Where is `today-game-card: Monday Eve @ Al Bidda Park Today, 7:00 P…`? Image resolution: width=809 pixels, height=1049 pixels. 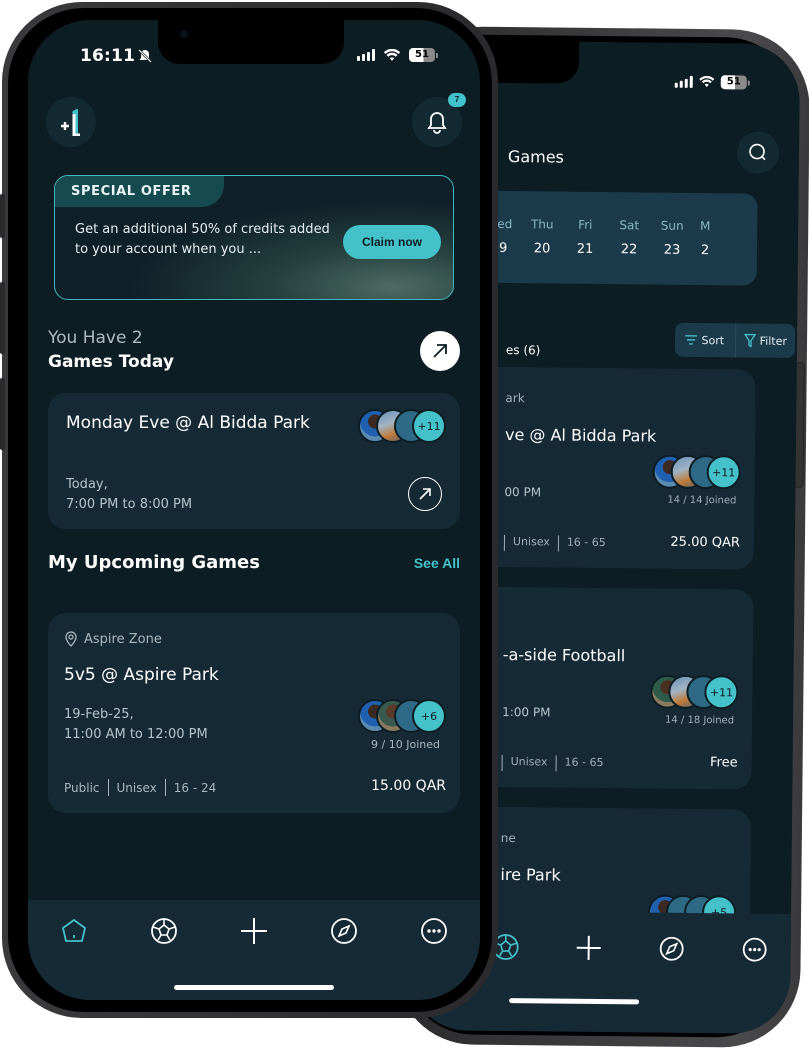 today-game-card: Monday Eve @ Al Bidda Park Today, 7:00 P… is located at coordinates (254, 461).